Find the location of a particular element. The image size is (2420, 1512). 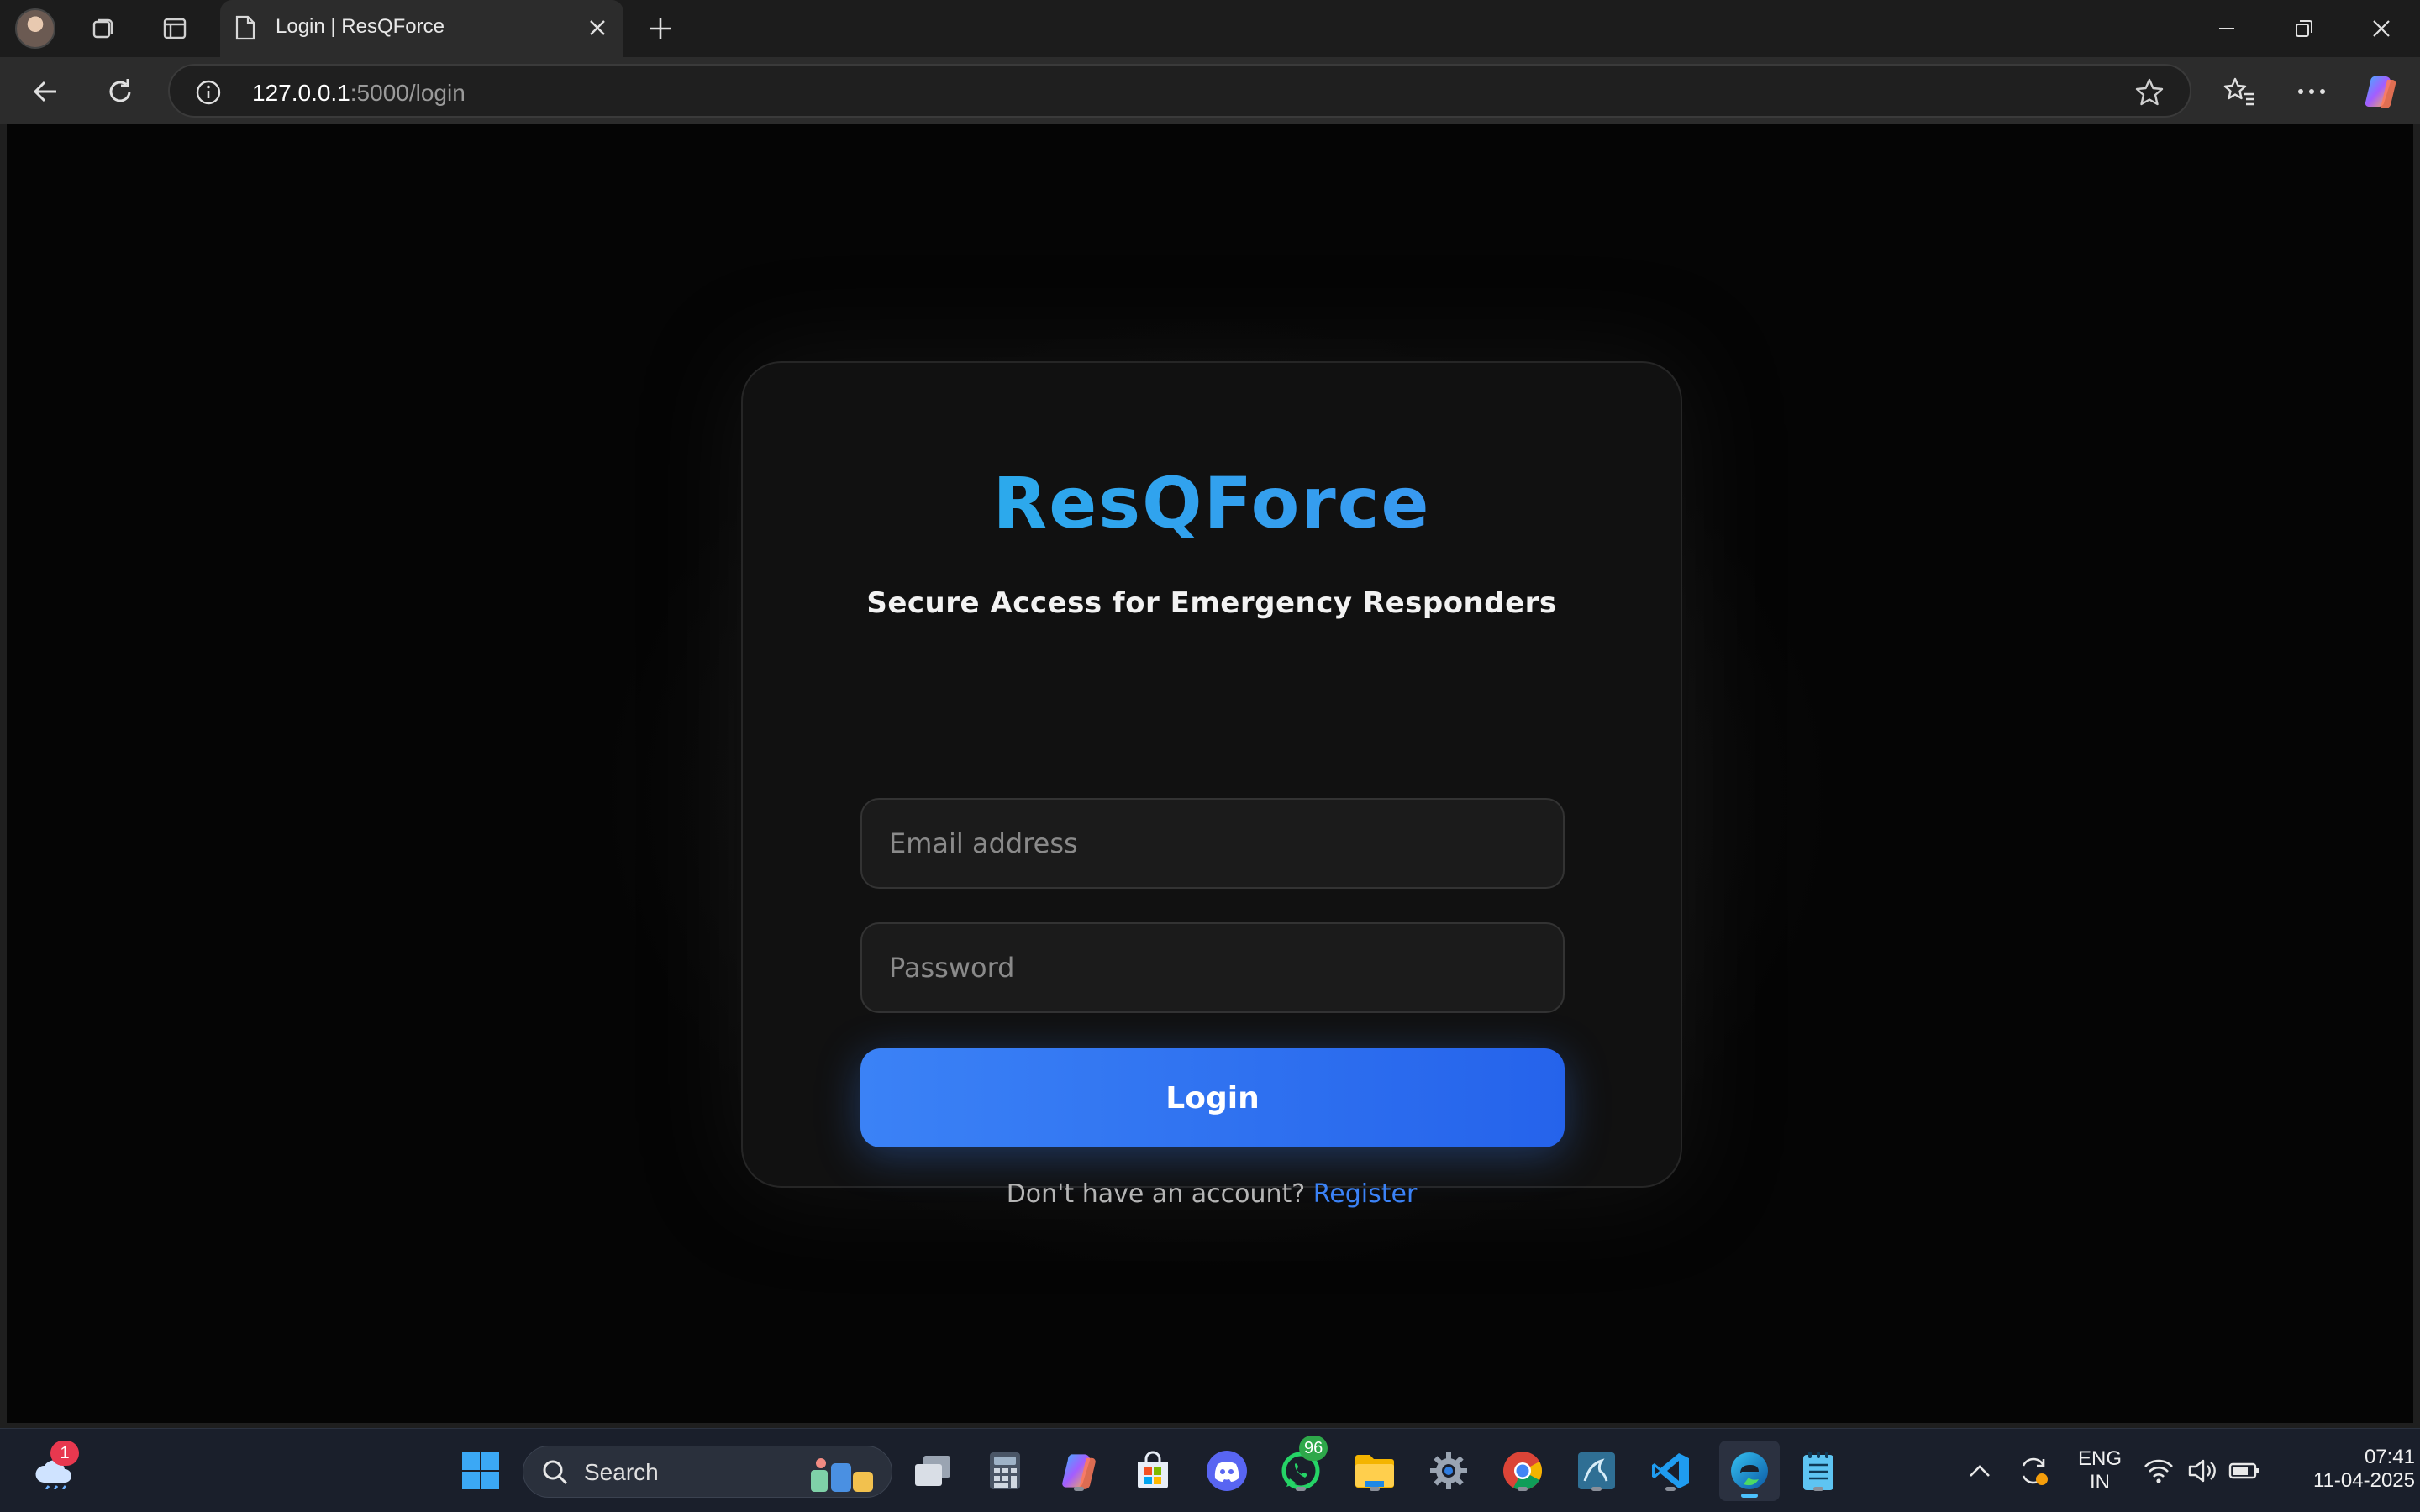

email-input is located at coordinates (1212, 843).